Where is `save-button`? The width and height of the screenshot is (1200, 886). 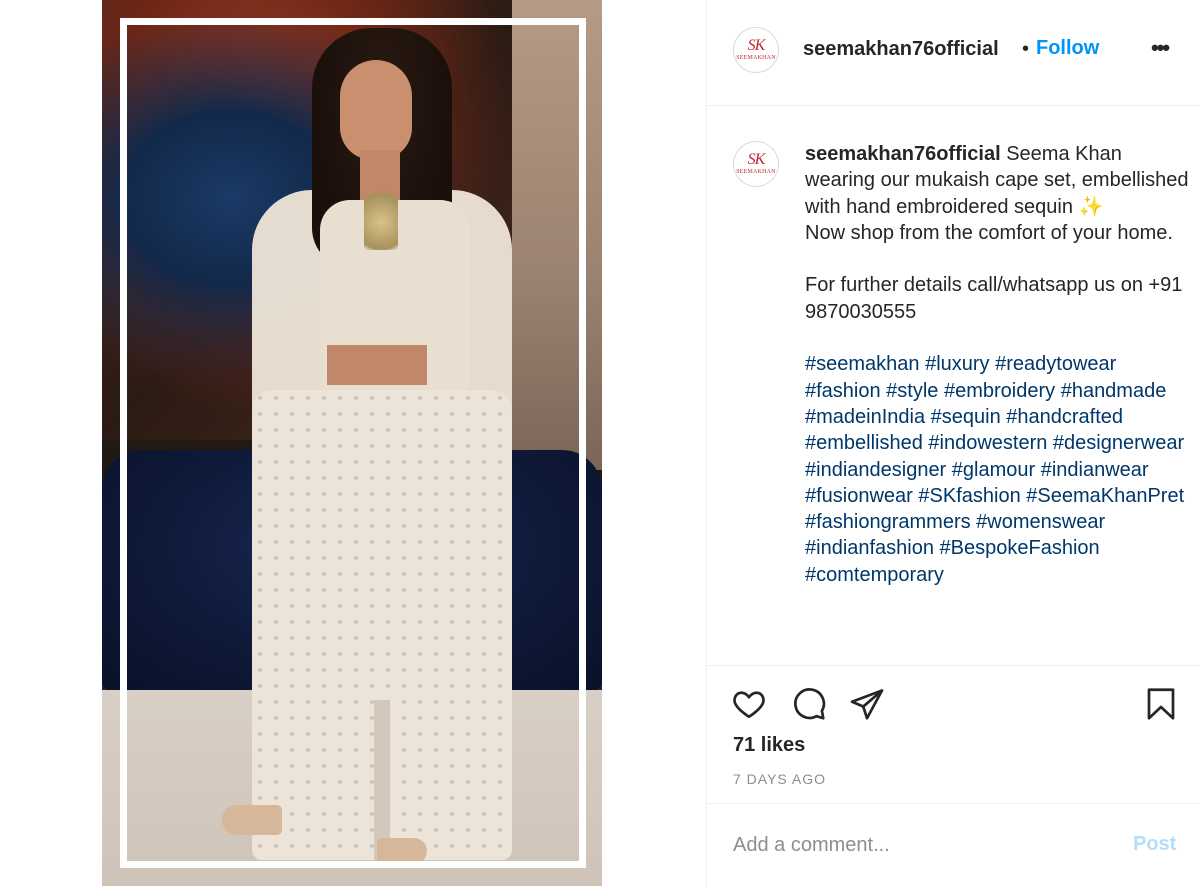 save-button is located at coordinates (1161, 704).